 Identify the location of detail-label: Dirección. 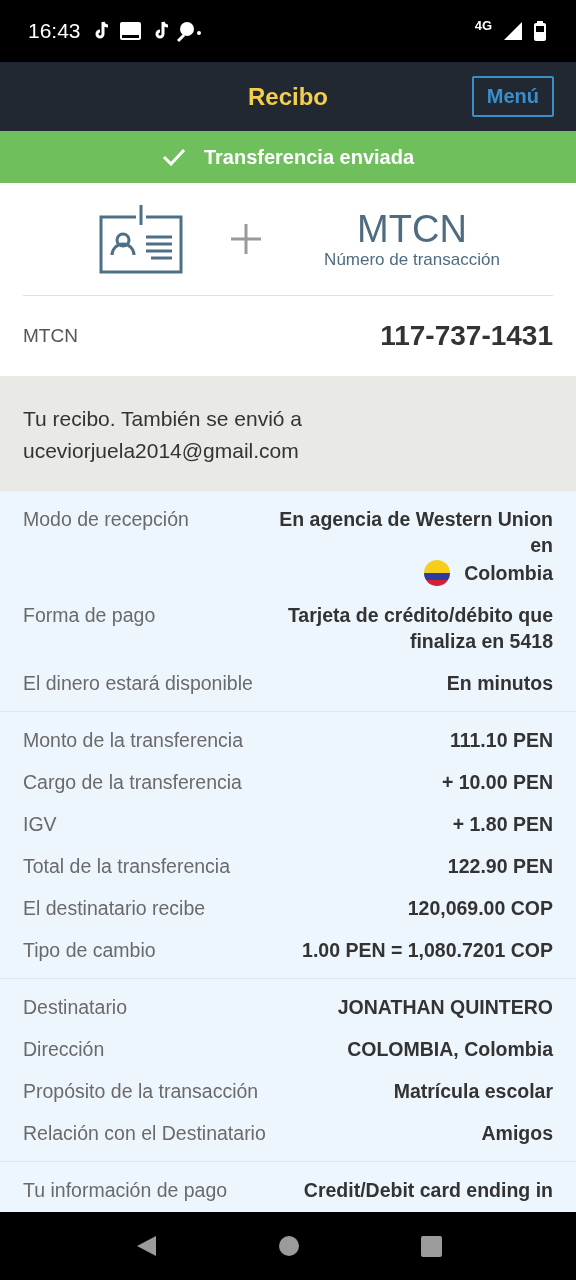
(64, 1049).